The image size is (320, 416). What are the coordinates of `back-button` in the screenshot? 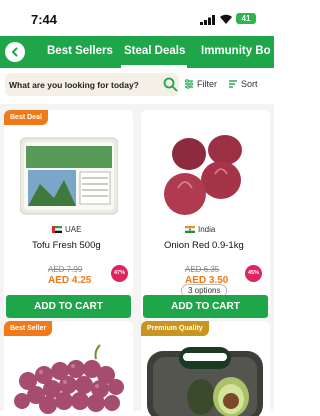 It's located at (15, 52).